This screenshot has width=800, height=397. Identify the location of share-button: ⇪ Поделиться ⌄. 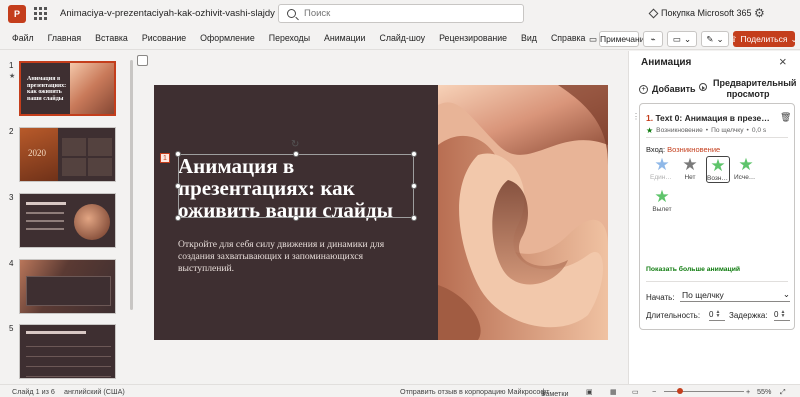
(764, 39).